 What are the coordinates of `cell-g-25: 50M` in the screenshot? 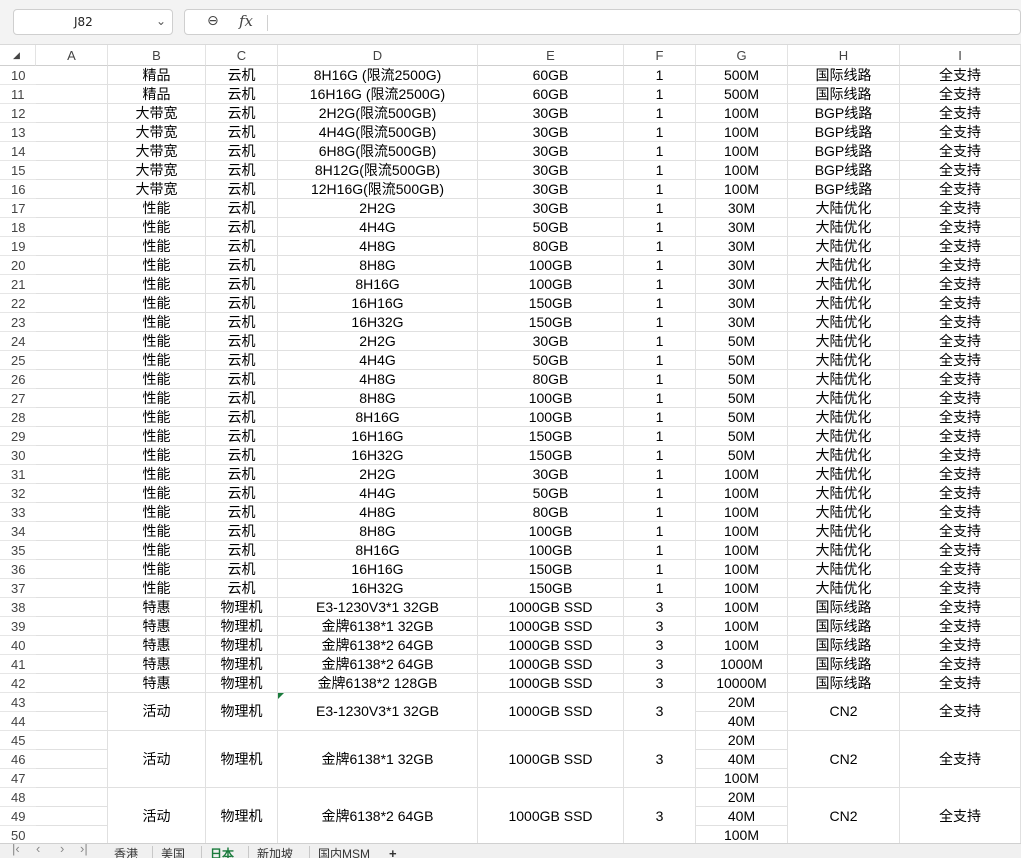 It's located at (742, 360).